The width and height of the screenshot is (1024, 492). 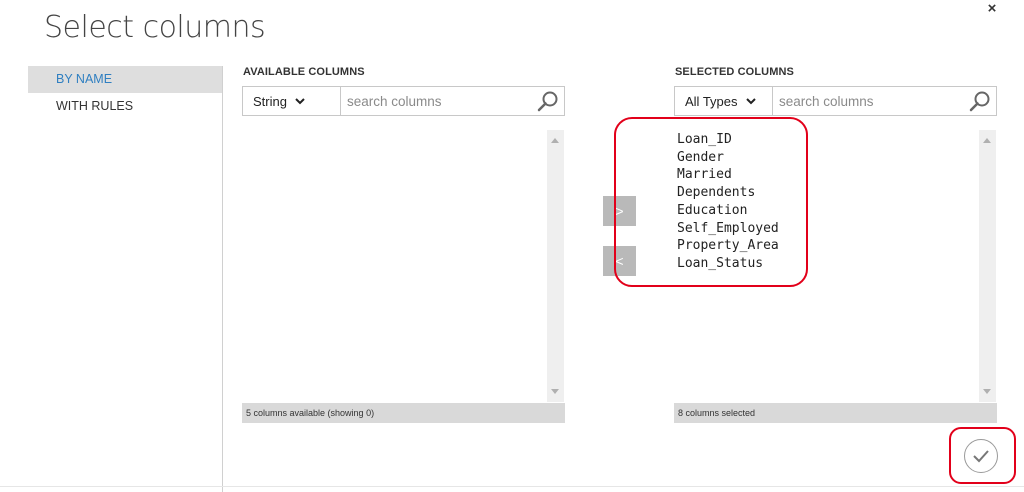 I want to click on sidebar-item-with-rules: WITH RULES, so click(x=125, y=106).